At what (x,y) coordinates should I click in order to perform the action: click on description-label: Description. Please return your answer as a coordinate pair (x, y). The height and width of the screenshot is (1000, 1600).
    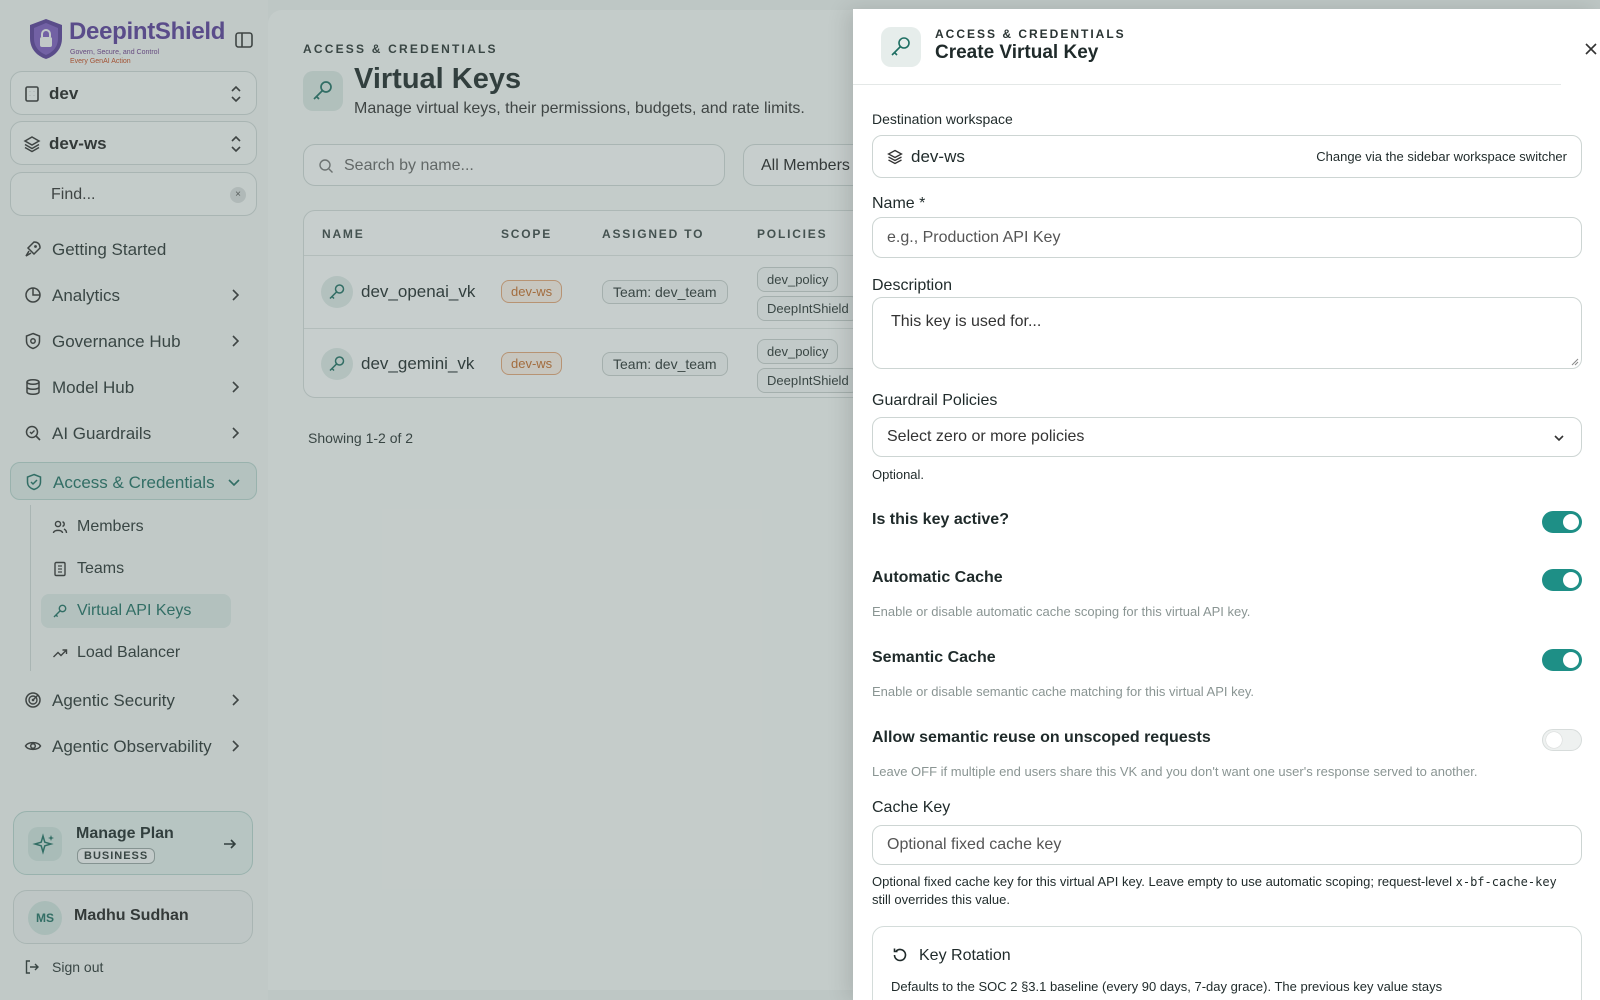
    Looking at the image, I should click on (912, 285).